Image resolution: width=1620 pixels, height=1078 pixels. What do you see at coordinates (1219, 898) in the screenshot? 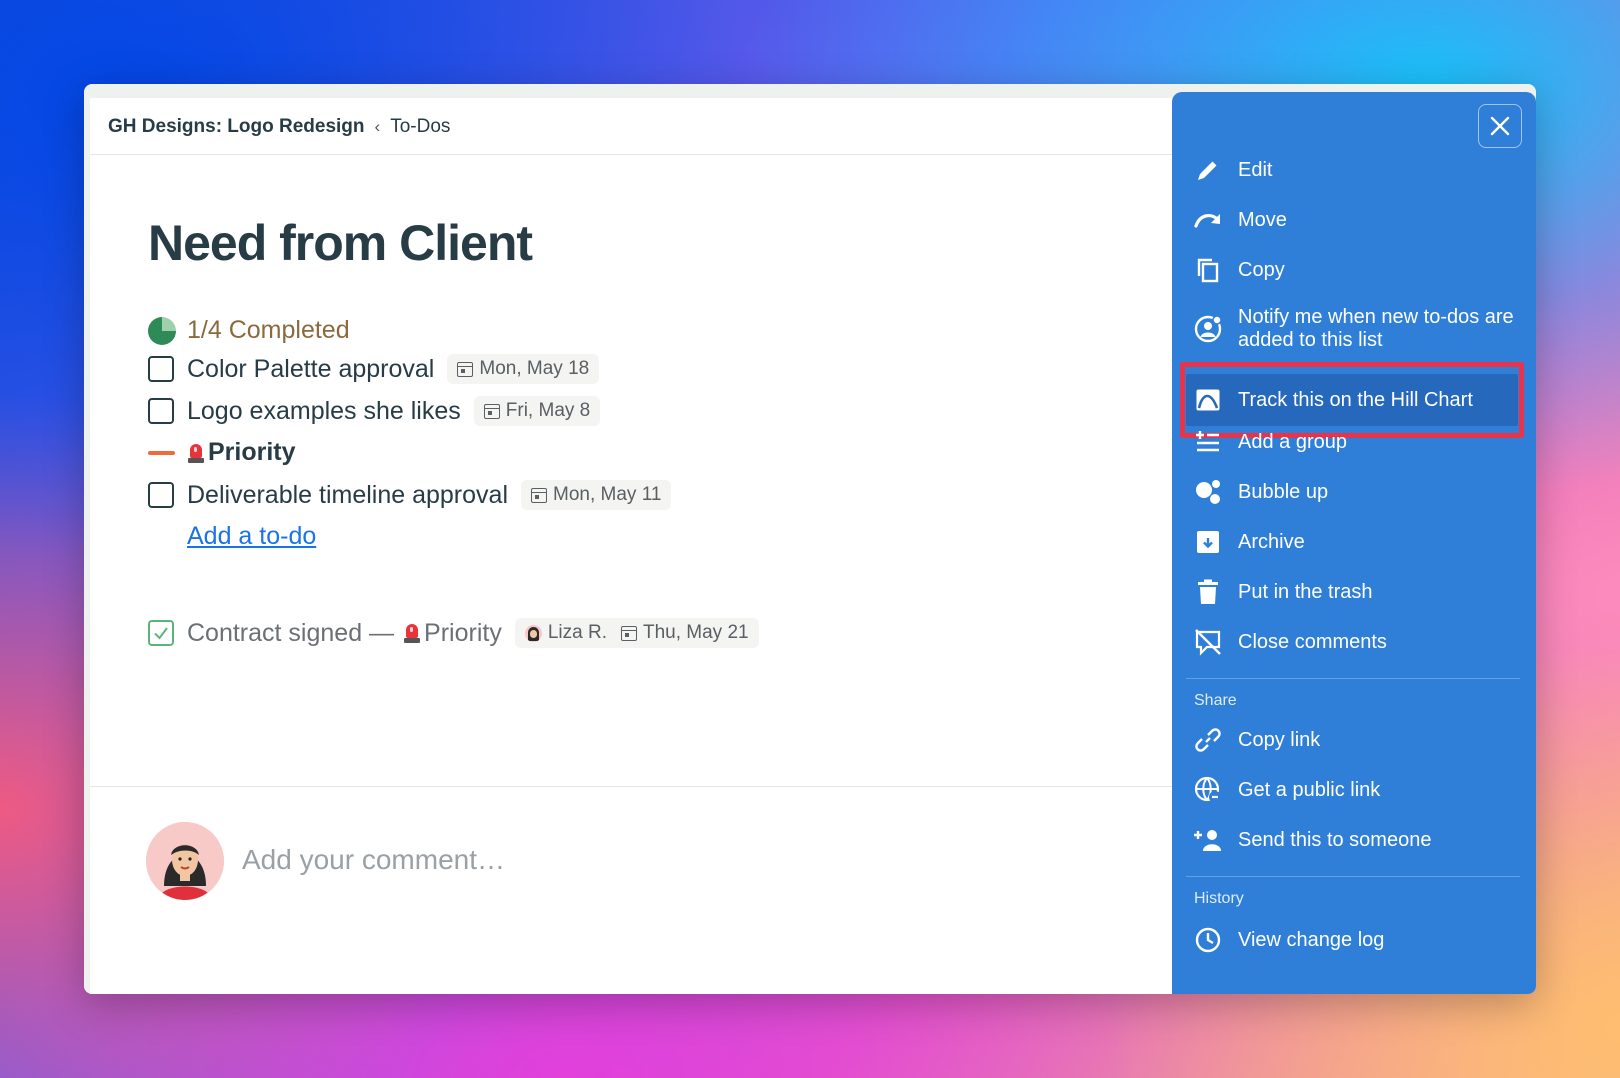
I see `history-heading: History` at bounding box center [1219, 898].